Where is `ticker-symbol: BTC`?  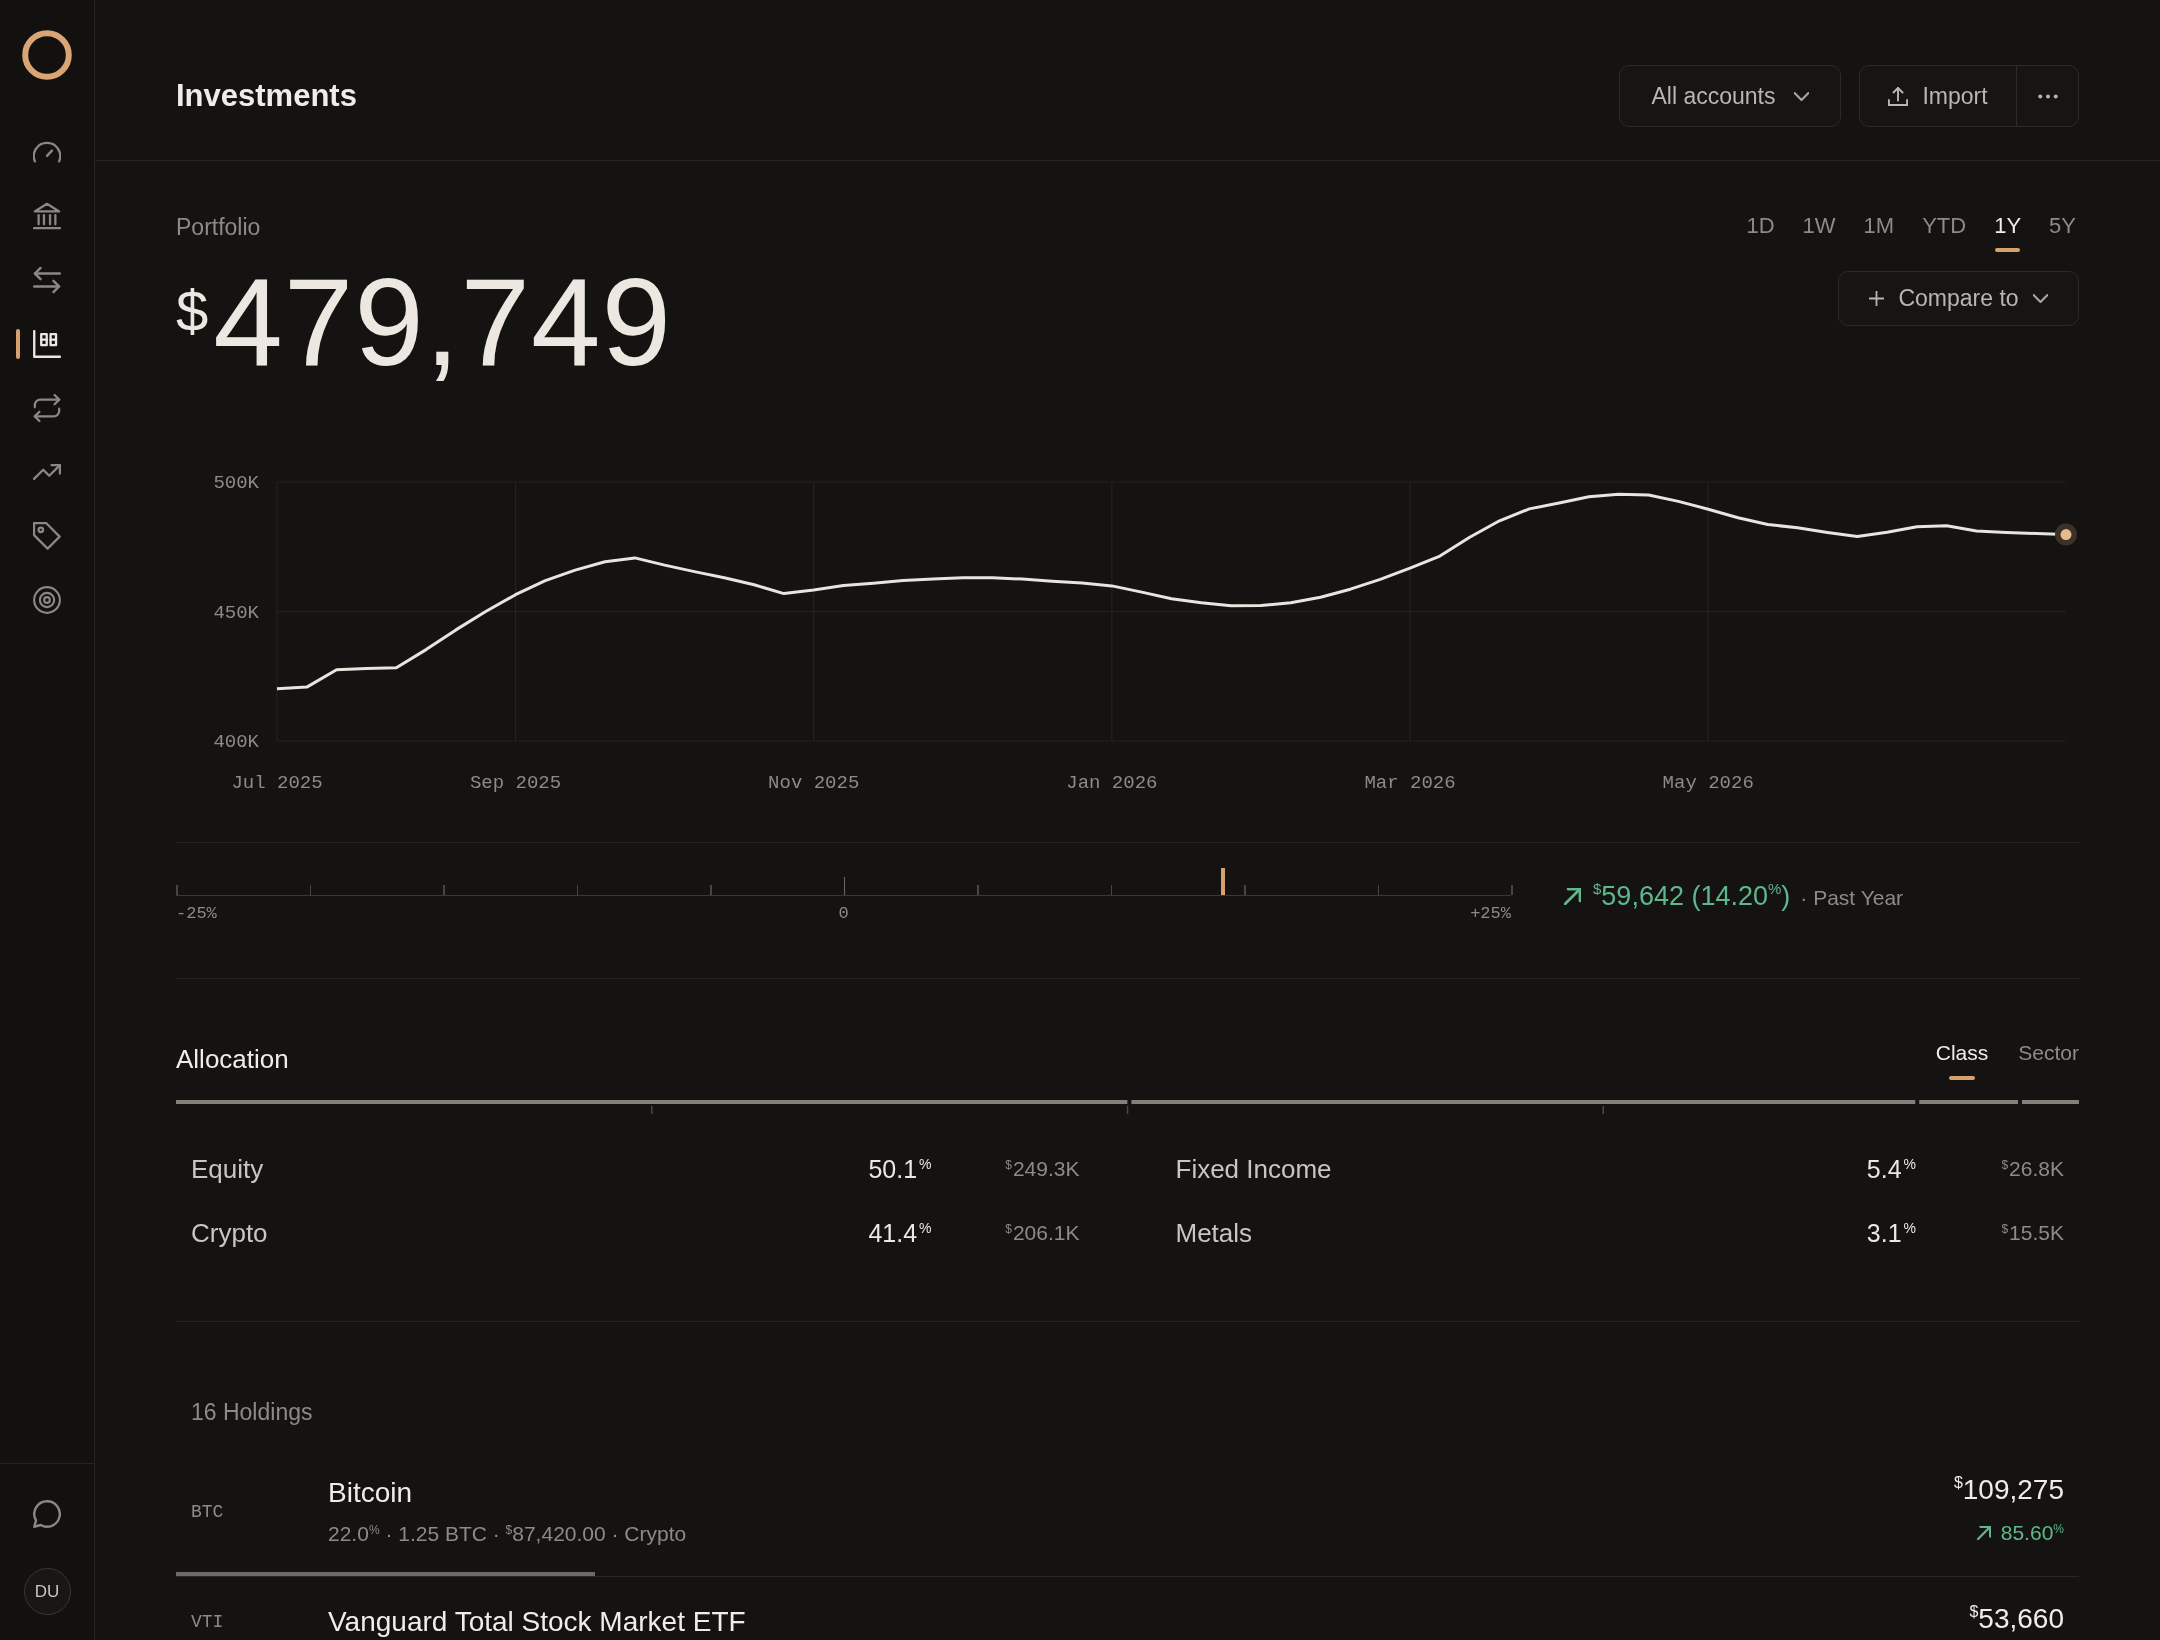 ticker-symbol: BTC is located at coordinates (207, 1512).